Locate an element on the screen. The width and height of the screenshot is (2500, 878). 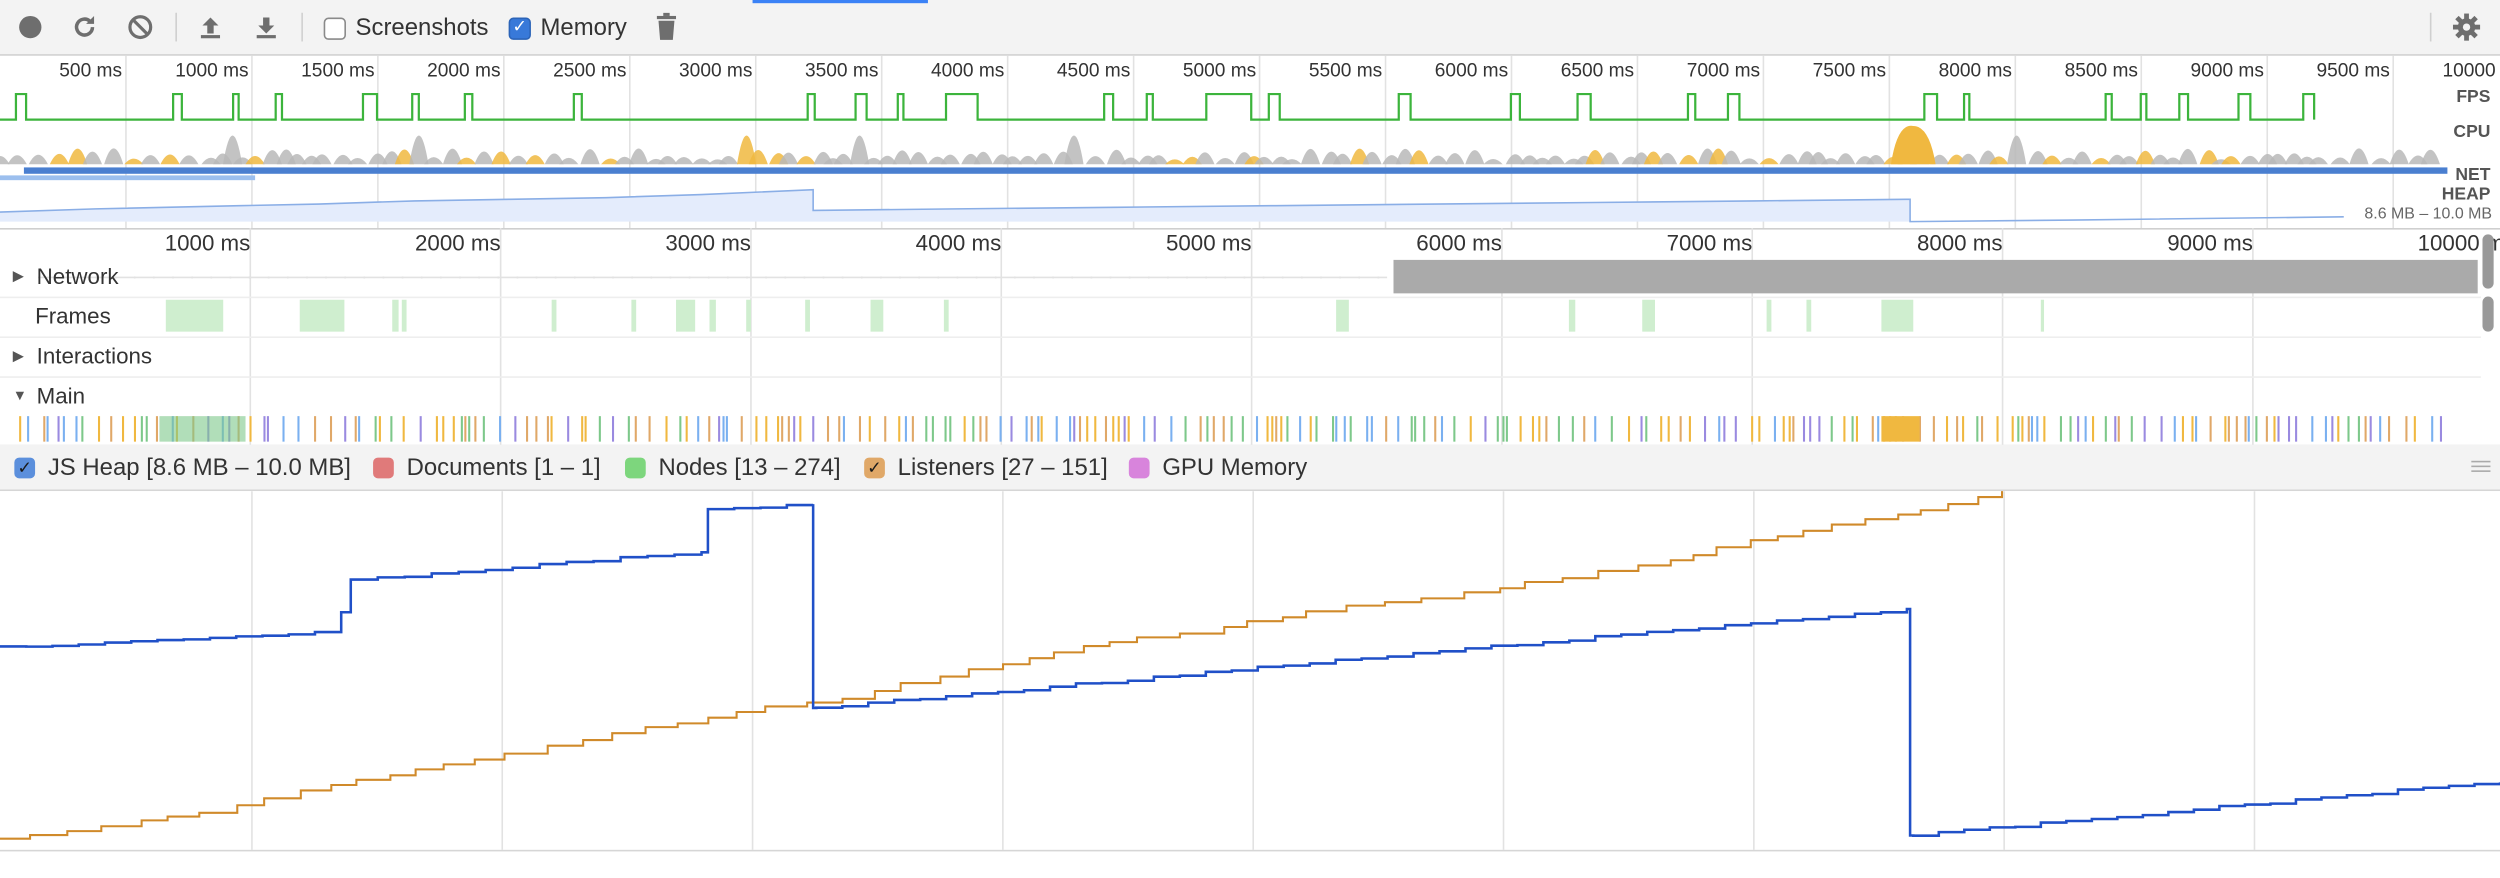
flame-tick-label: 5000 ms is located at coordinates (1208, 242).